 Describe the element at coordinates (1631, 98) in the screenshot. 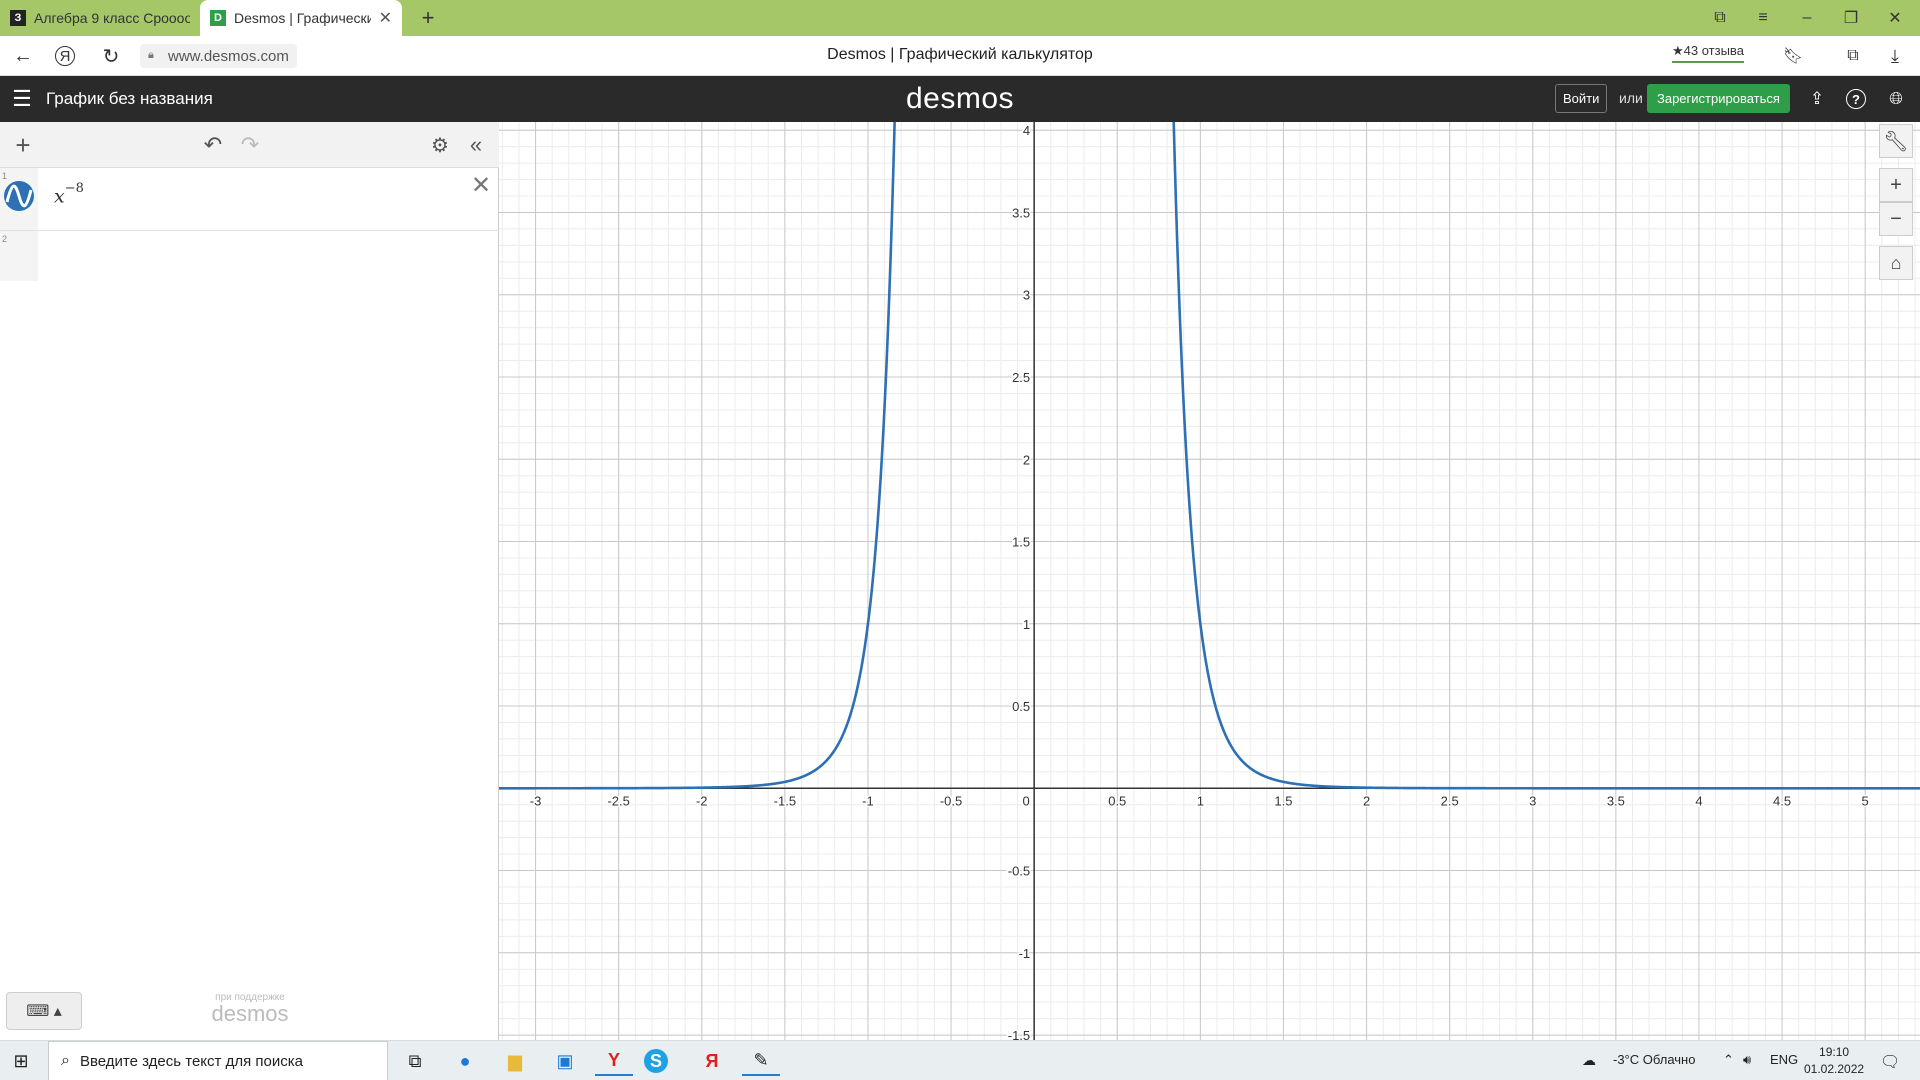

I see `or-label: или` at that location.